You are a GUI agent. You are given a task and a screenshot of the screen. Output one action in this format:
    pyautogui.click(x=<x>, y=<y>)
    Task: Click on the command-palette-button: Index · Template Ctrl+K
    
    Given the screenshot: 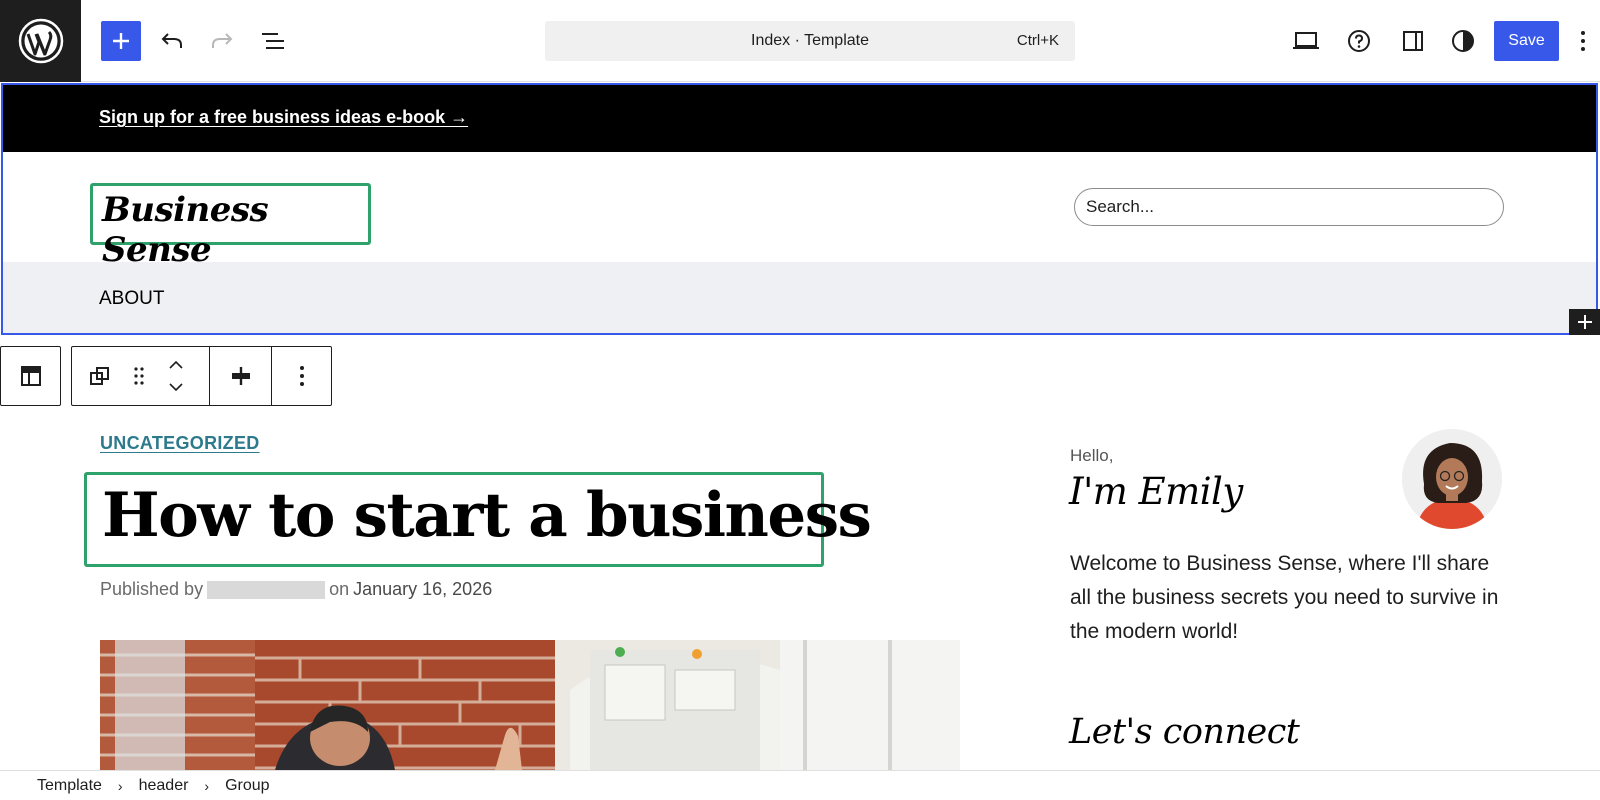 What is the action you would take?
    pyautogui.click(x=810, y=41)
    